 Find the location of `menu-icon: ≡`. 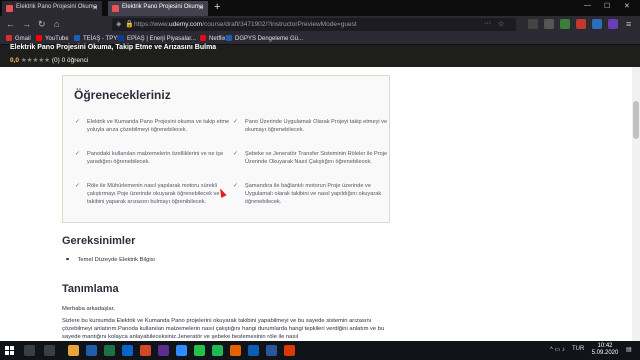

menu-icon: ≡ is located at coordinates (628, 24).